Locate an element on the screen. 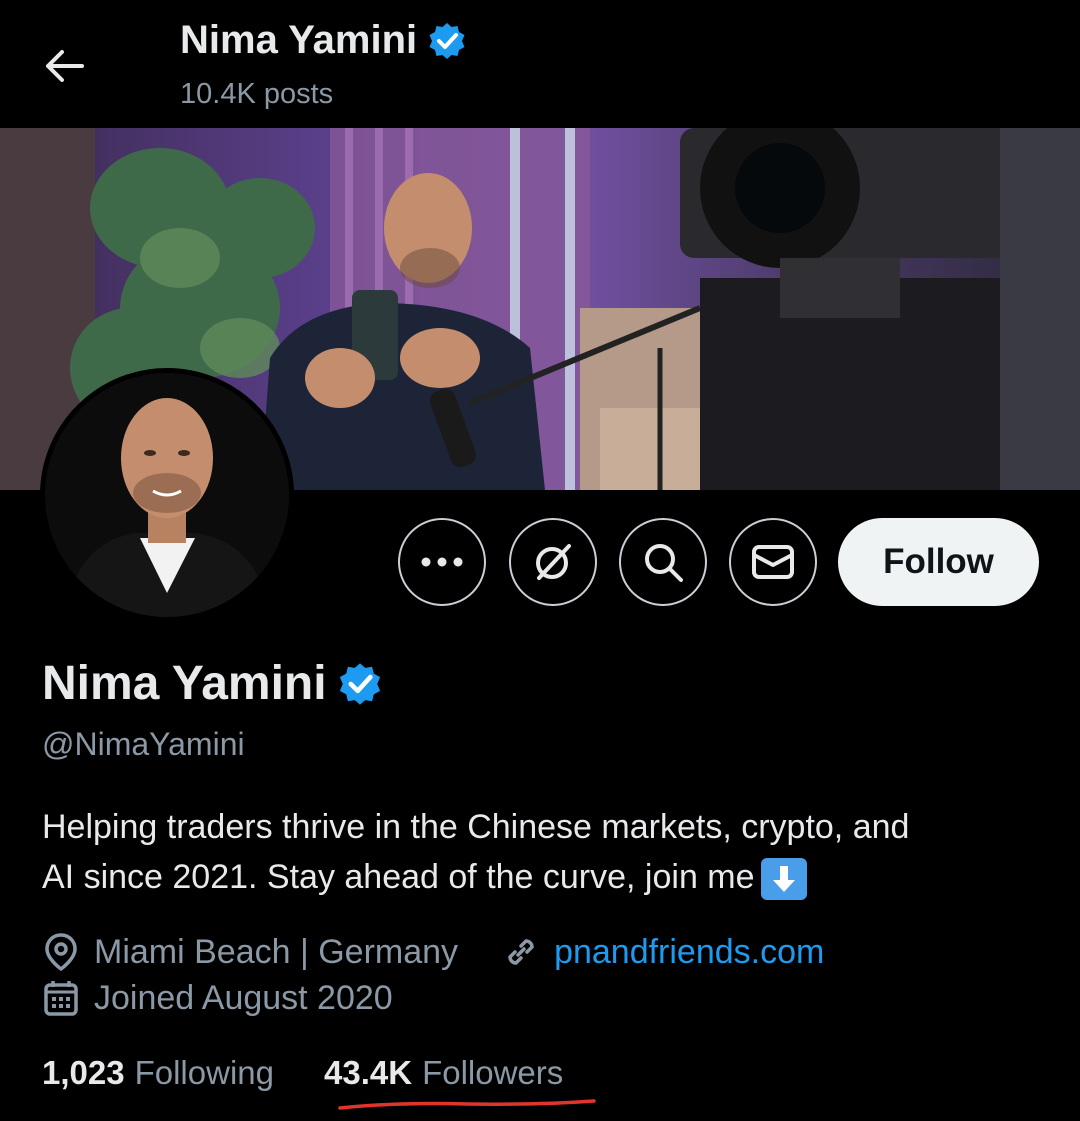 The image size is (1080, 1121). location-pin-icon is located at coordinates (61, 952).